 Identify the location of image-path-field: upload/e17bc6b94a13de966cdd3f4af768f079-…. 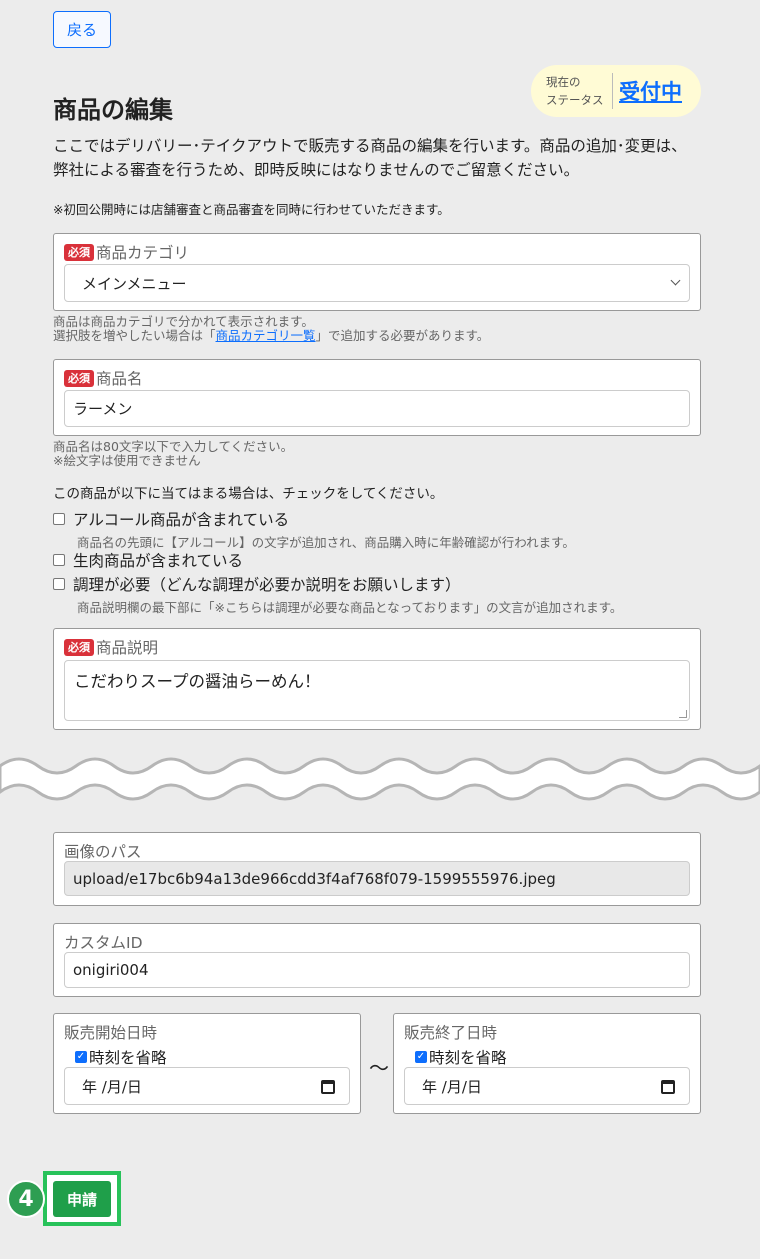
(377, 878).